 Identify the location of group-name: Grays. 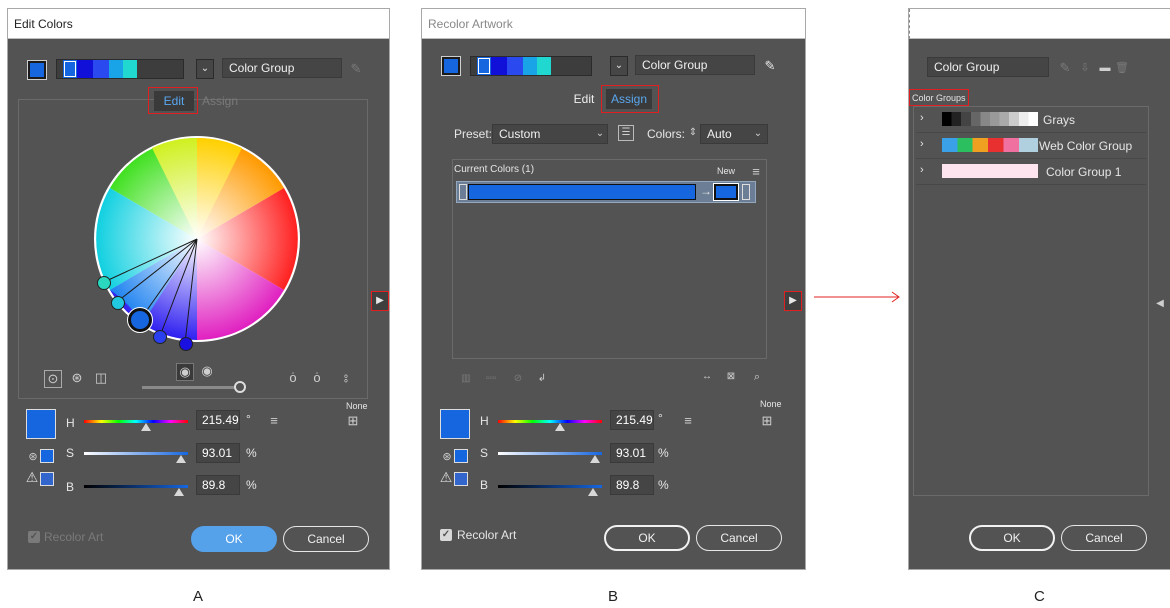
(1059, 120).